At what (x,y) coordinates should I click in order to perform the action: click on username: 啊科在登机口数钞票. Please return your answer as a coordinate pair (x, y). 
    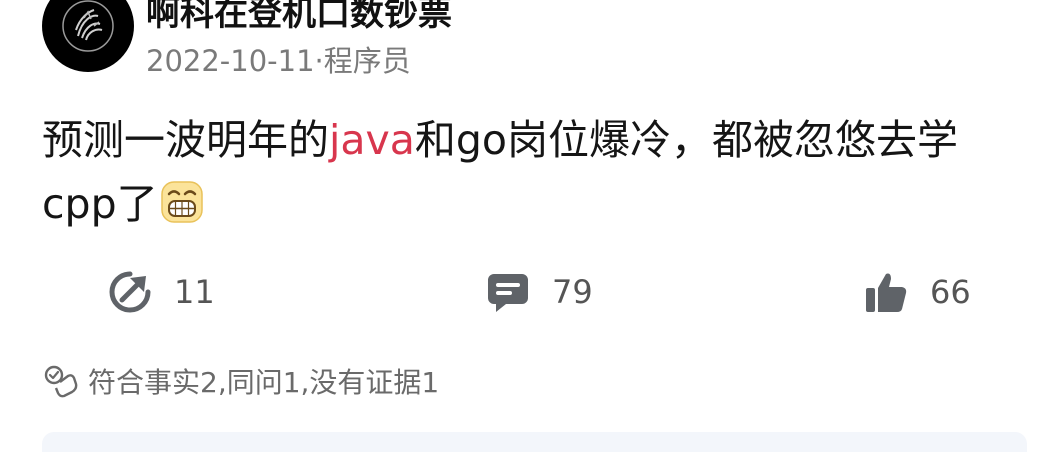
    Looking at the image, I should click on (299, 17).